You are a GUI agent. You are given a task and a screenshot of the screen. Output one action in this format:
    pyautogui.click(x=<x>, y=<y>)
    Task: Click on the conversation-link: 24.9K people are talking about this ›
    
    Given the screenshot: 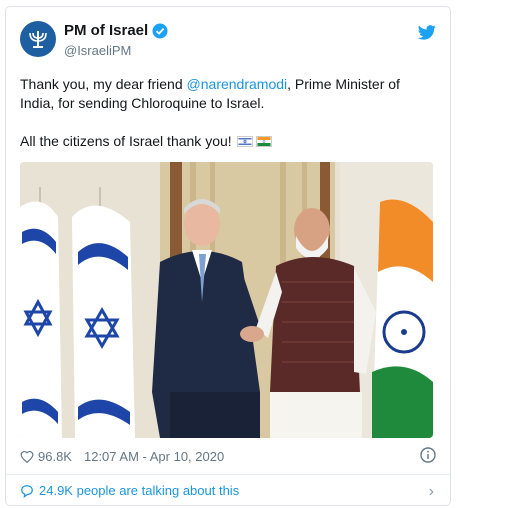 What is the action you would take?
    pyautogui.click(x=228, y=492)
    